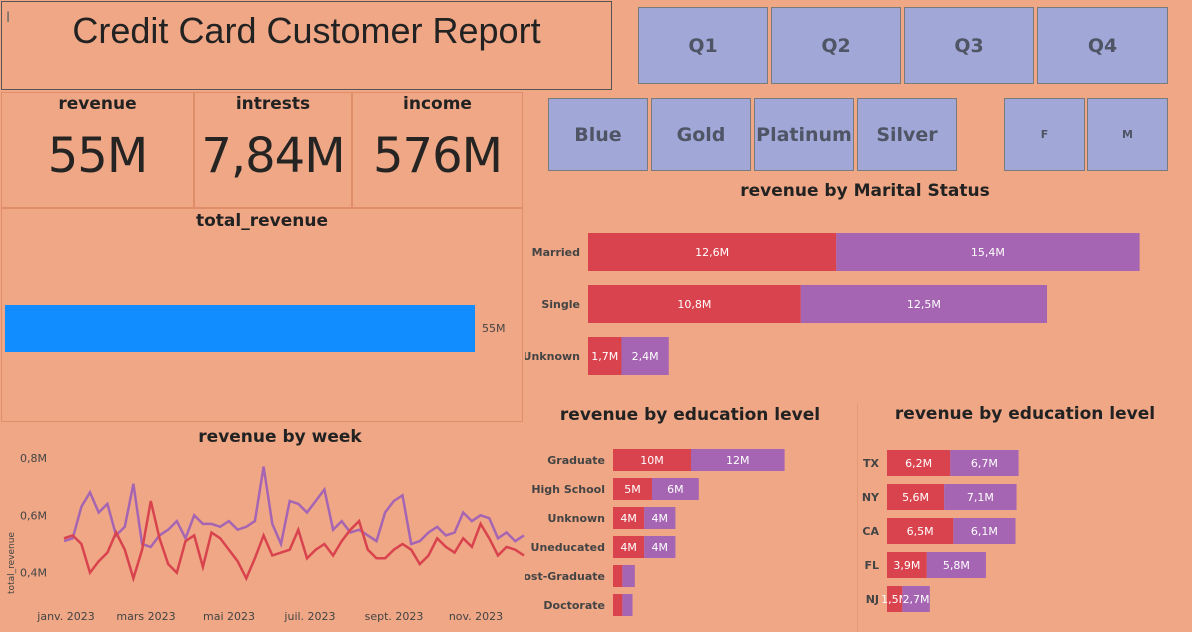 This screenshot has height=632, width=1192. I want to click on kpi-interests-card: intrests 7,84M, so click(273, 150).